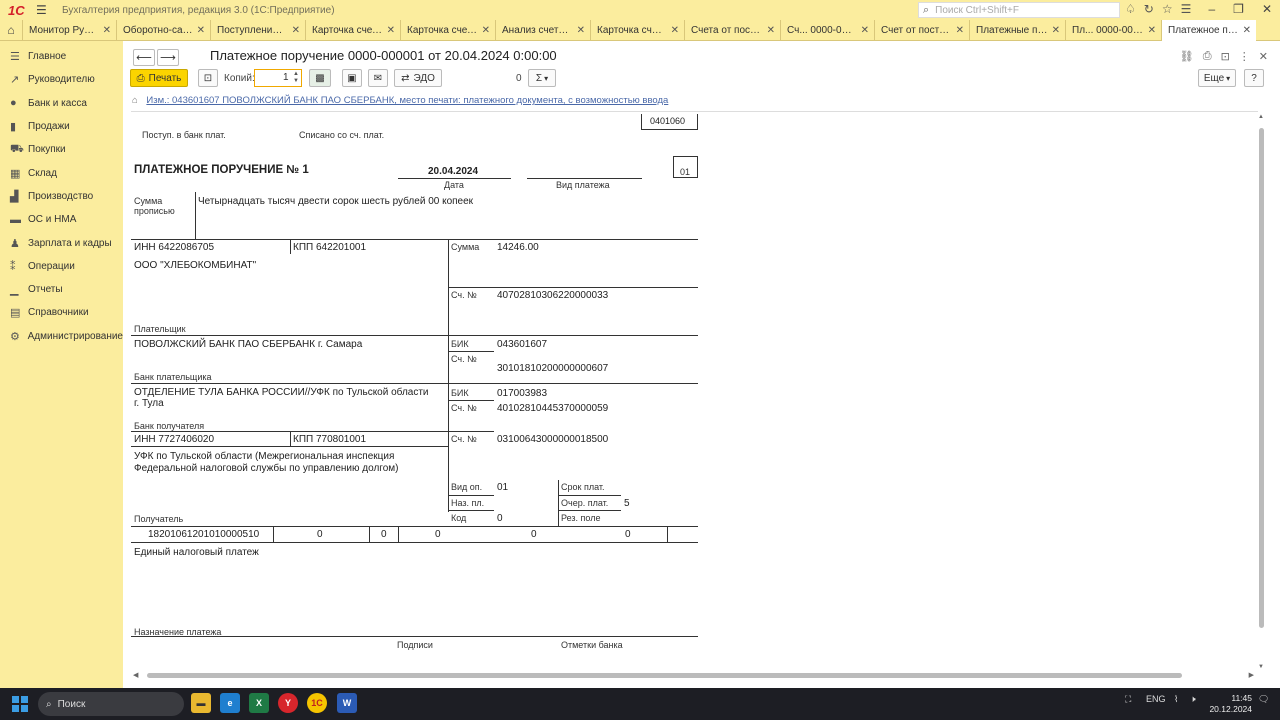 Image resolution: width=1280 pixels, height=720 pixels. What do you see at coordinates (1167, 9) in the screenshot?
I see `favorites-icon: ☆` at bounding box center [1167, 9].